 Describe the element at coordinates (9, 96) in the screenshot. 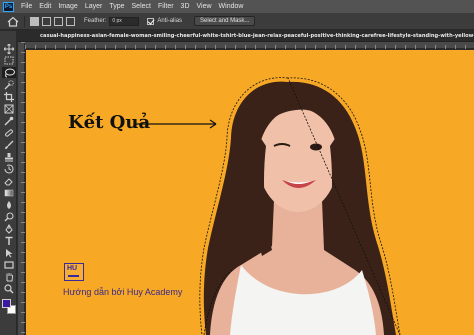

I see `crop-tool-icon` at that location.